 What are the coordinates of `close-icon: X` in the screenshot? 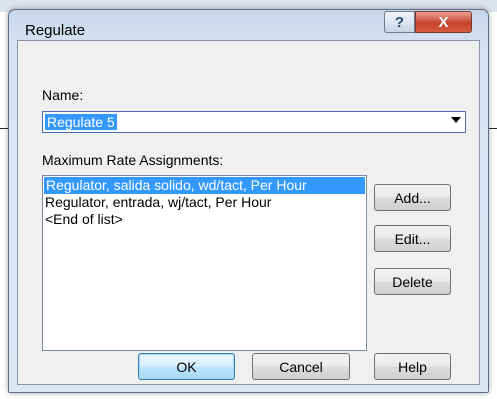 It's located at (443, 22).